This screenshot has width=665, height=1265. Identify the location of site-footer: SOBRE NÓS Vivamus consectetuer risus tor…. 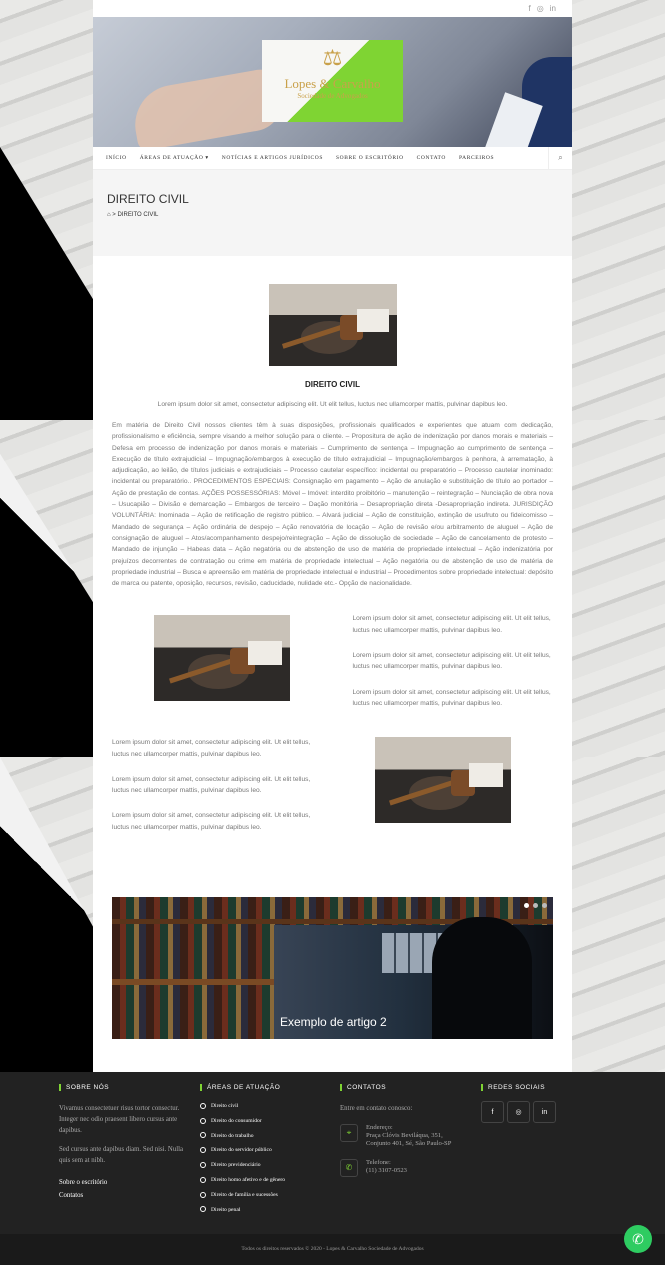
(332, 1153).